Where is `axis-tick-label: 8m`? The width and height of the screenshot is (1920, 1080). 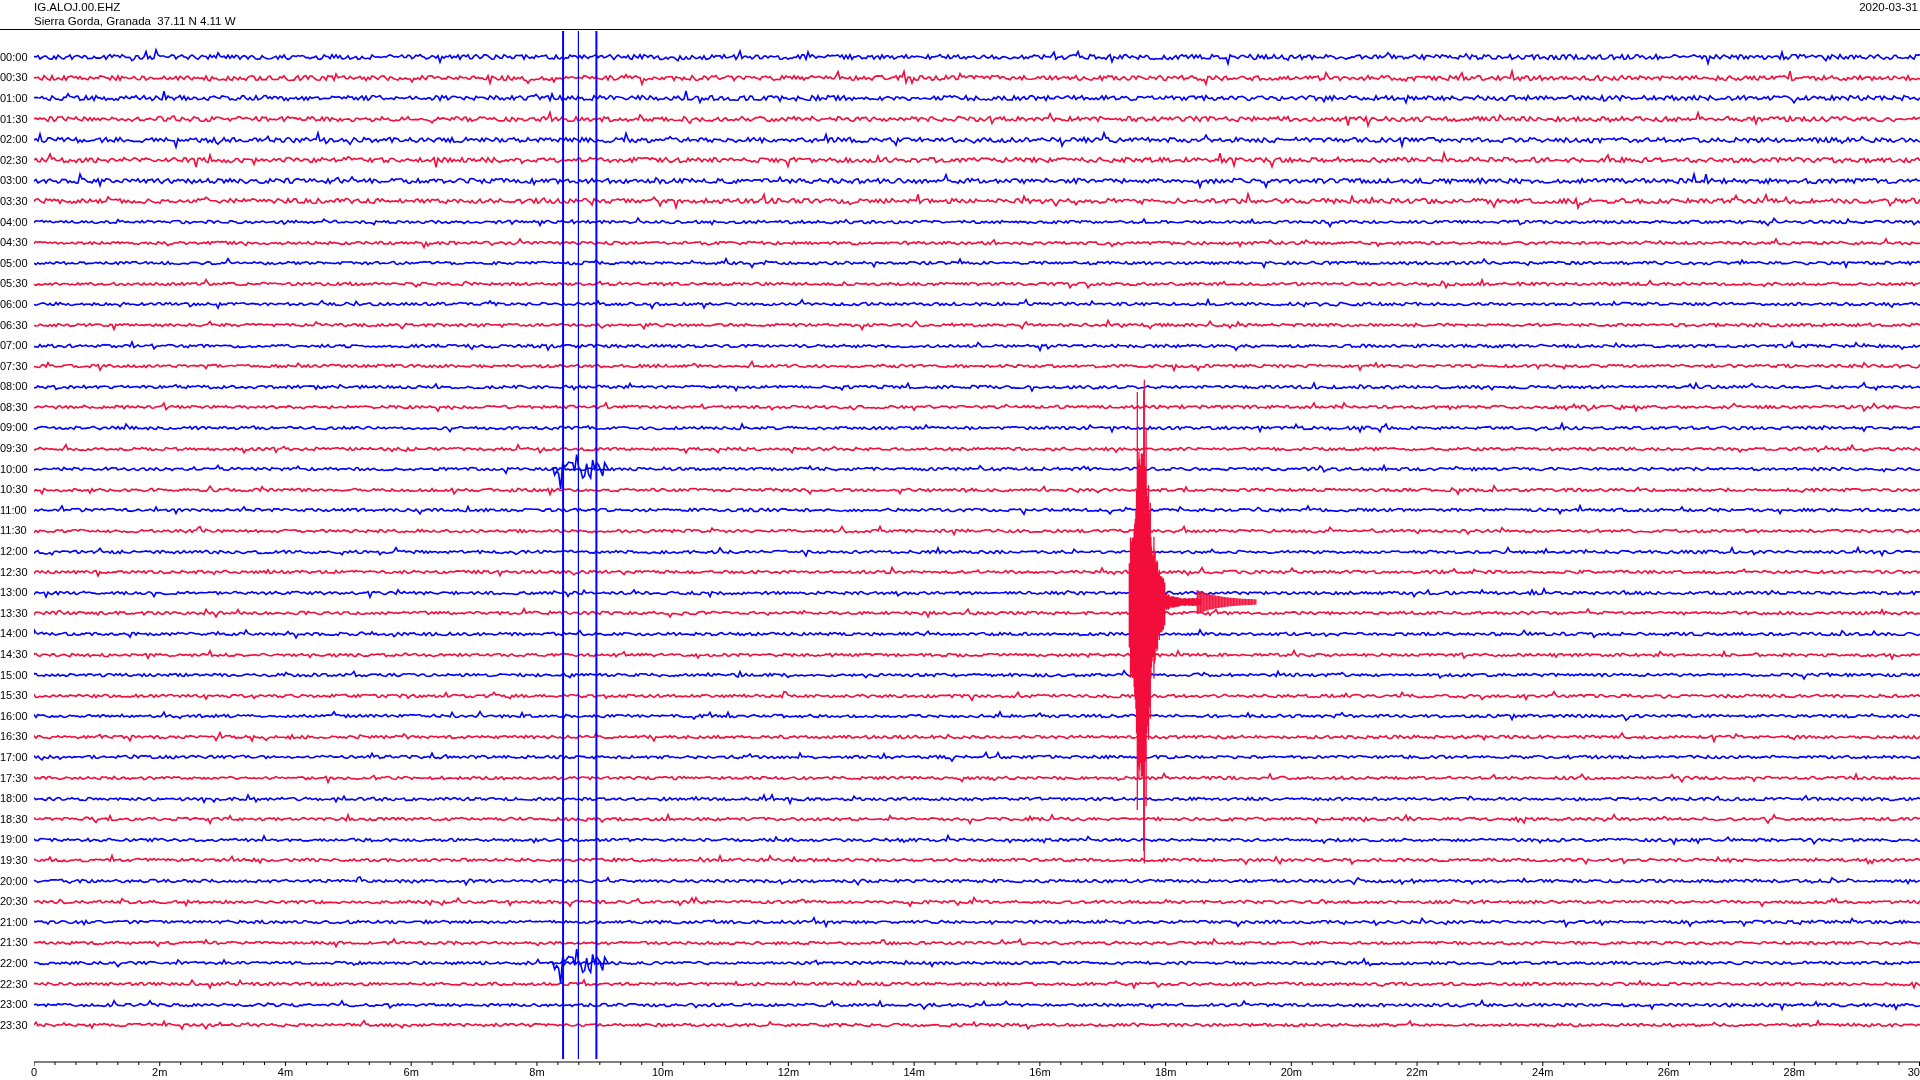
axis-tick-label: 8m is located at coordinates (537, 1072).